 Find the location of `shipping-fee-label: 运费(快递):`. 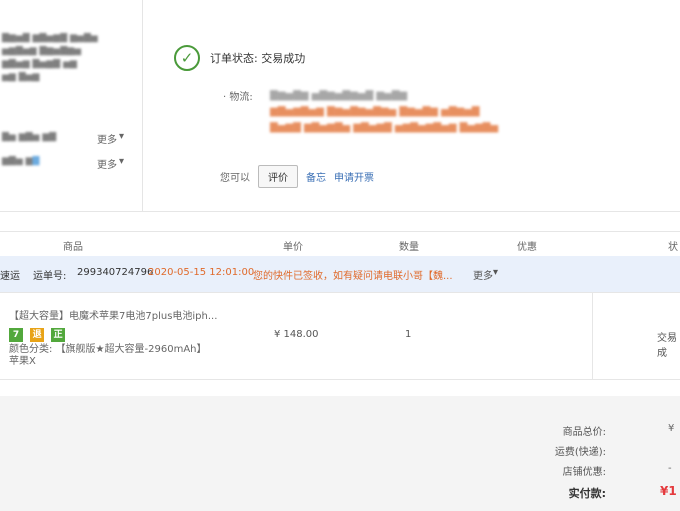

shipping-fee-label: 运费(快递): is located at coordinates (580, 452).